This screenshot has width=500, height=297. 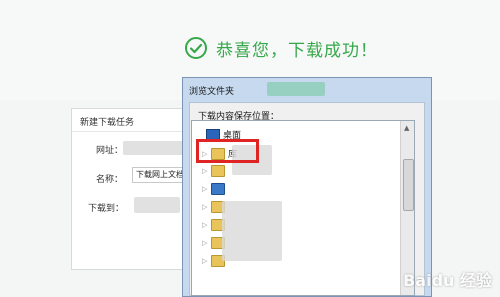 I want to click on divider, so click(x=132, y=131).